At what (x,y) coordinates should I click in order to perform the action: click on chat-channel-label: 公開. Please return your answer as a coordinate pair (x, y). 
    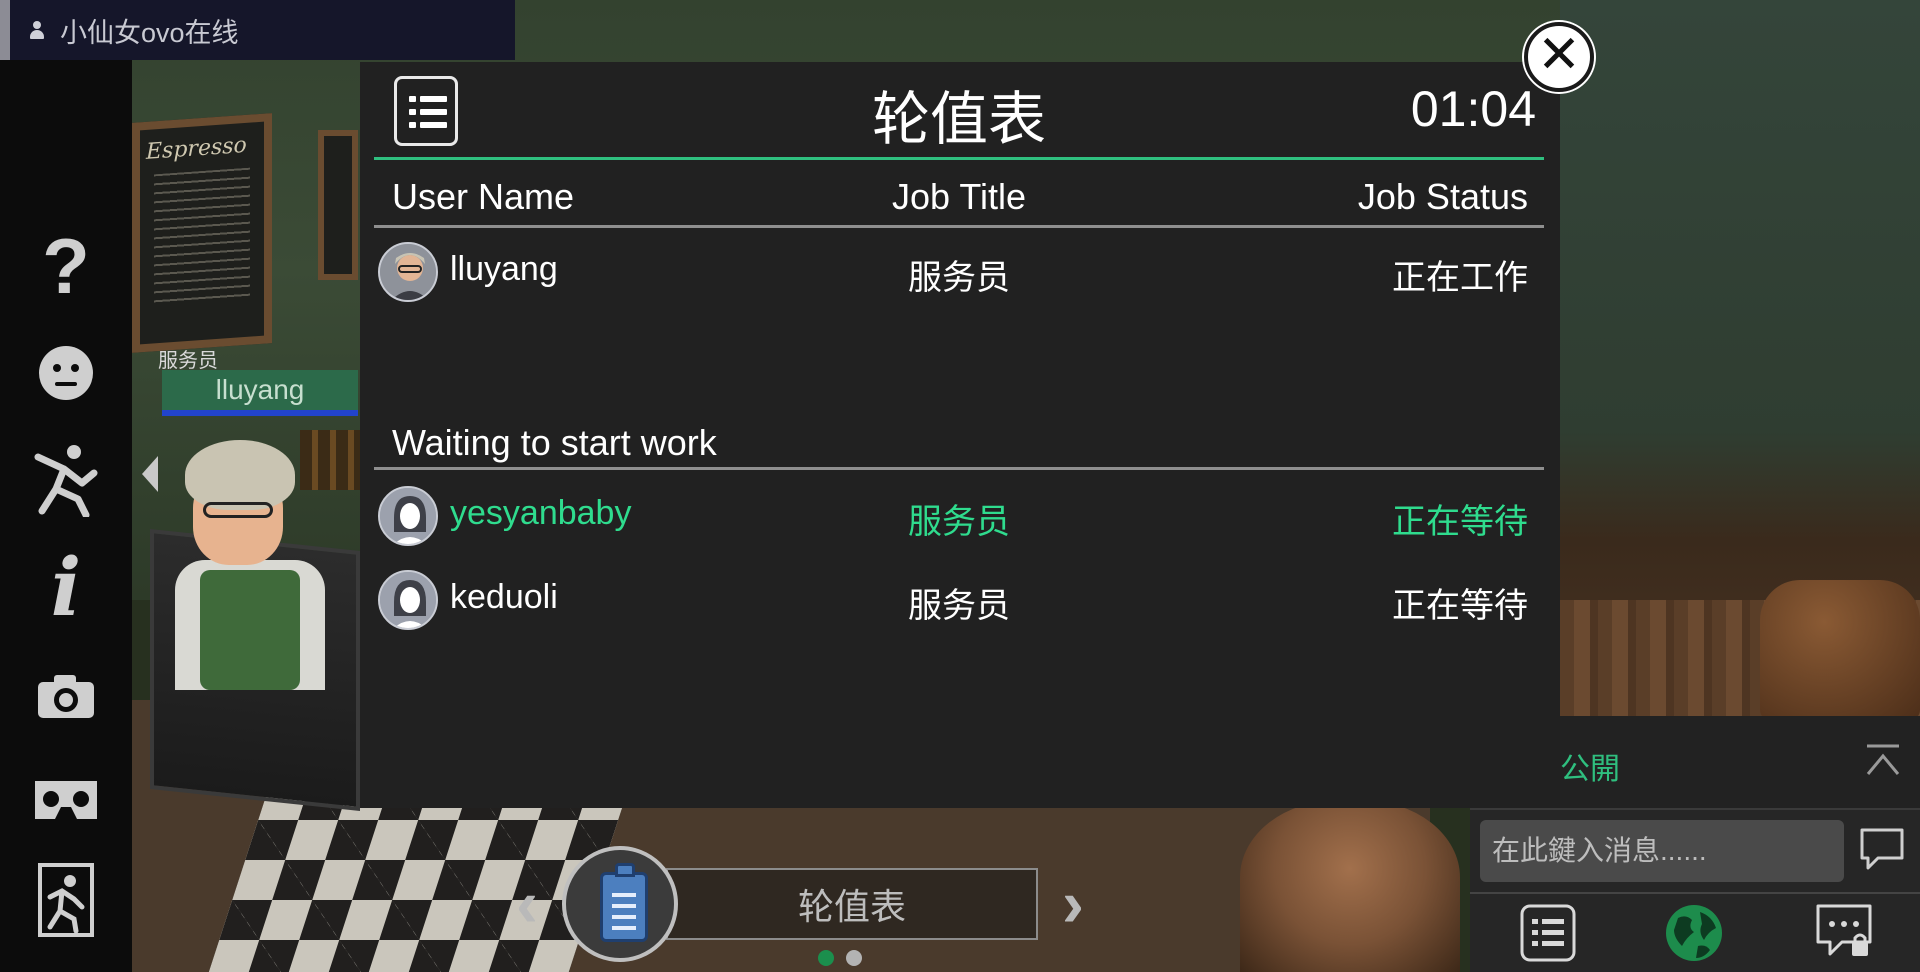
    Looking at the image, I should click on (1590, 766).